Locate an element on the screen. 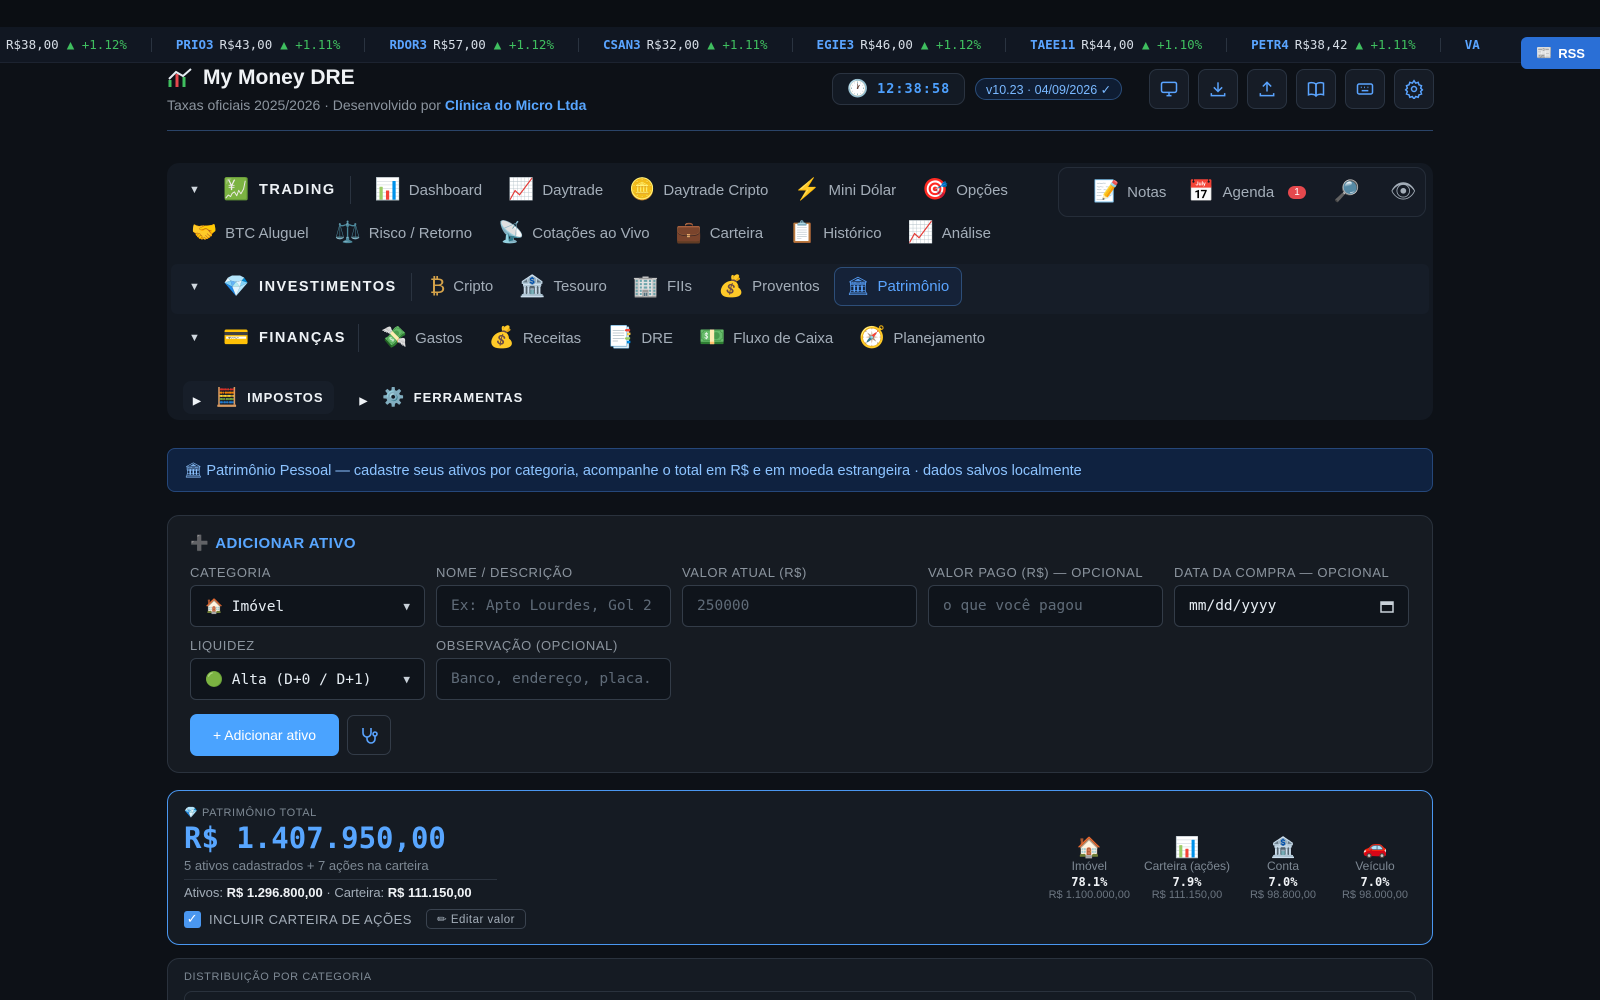  distribution-card: DISTRIBUIÇÃO POR CATEGORIA is located at coordinates (800, 979).